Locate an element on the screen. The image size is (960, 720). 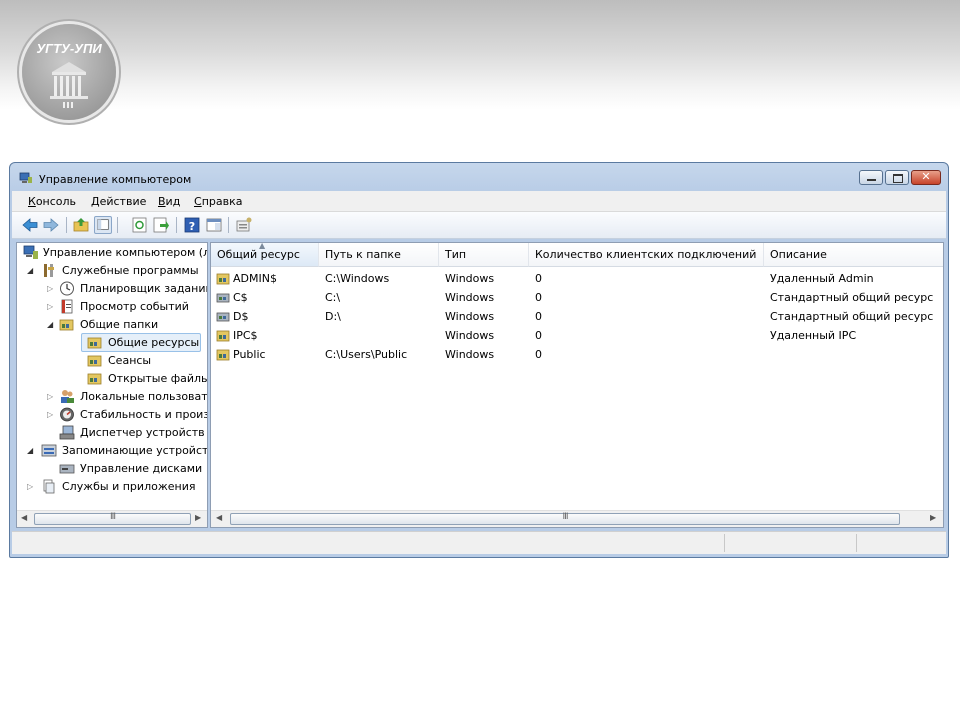
maximize-button is located at coordinates (897, 177).